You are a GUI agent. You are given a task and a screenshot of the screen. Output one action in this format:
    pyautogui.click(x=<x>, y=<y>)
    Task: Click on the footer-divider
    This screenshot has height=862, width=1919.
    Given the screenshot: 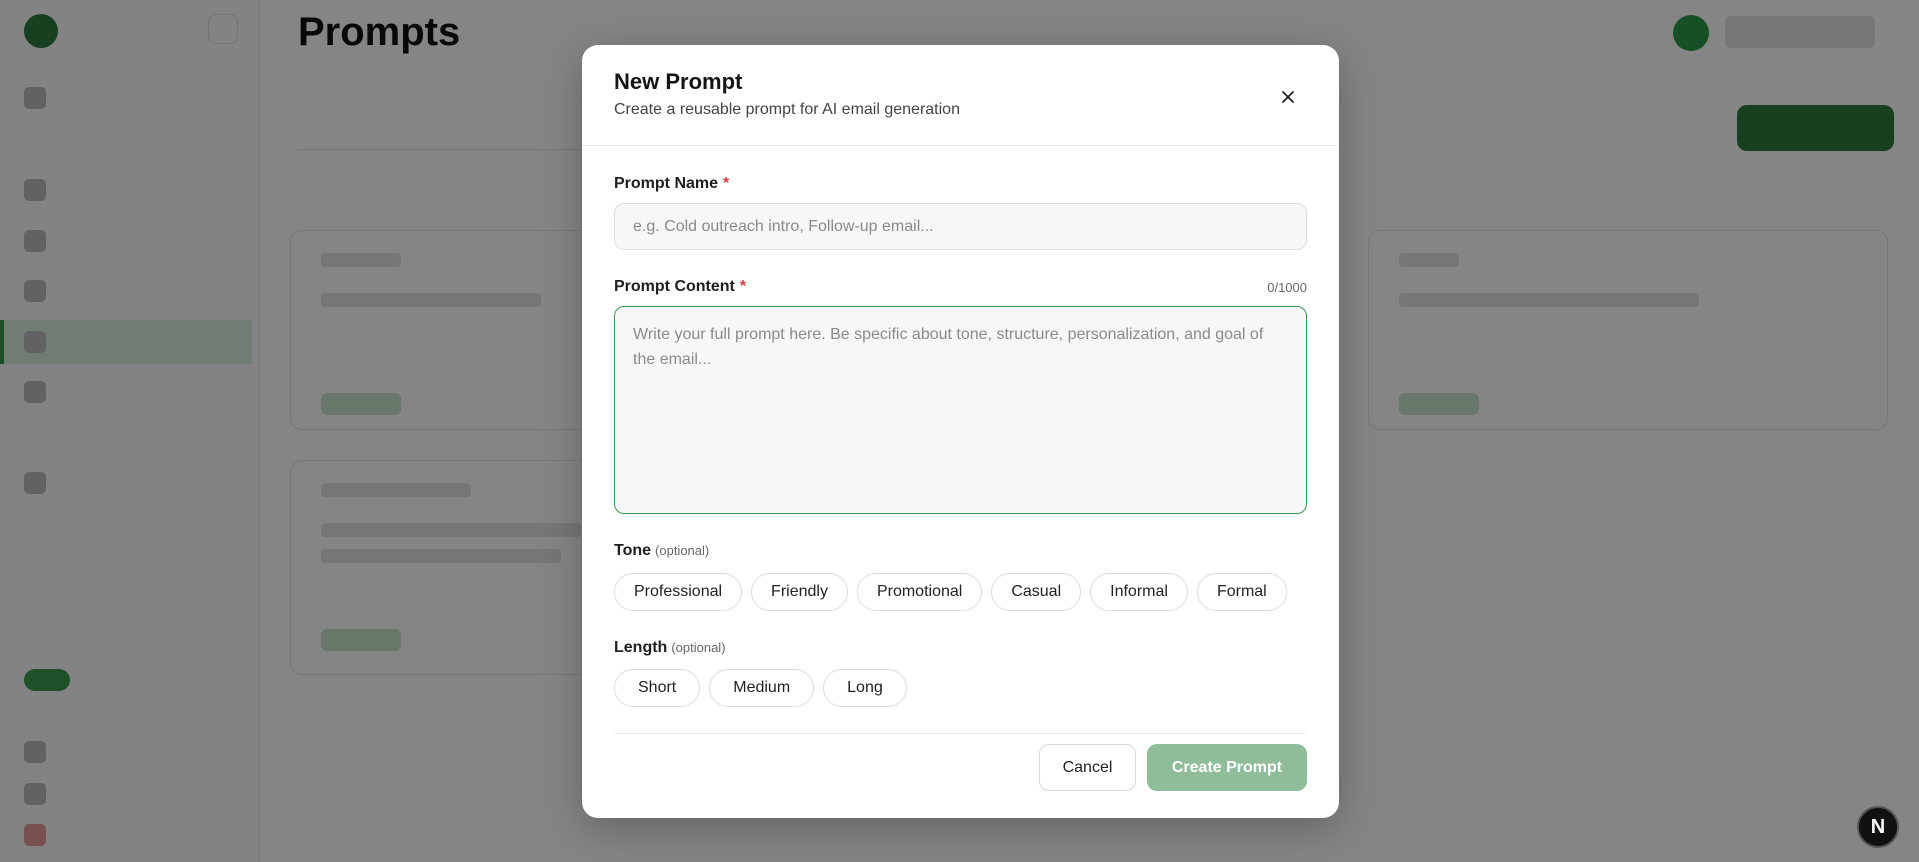 What is the action you would take?
    pyautogui.click(x=960, y=733)
    